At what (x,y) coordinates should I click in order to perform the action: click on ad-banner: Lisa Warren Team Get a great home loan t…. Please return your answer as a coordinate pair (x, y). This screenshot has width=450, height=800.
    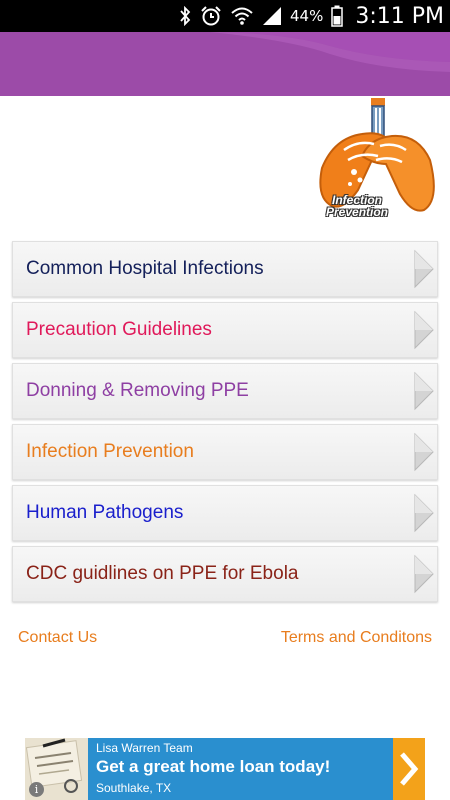
    Looking at the image, I should click on (225, 769).